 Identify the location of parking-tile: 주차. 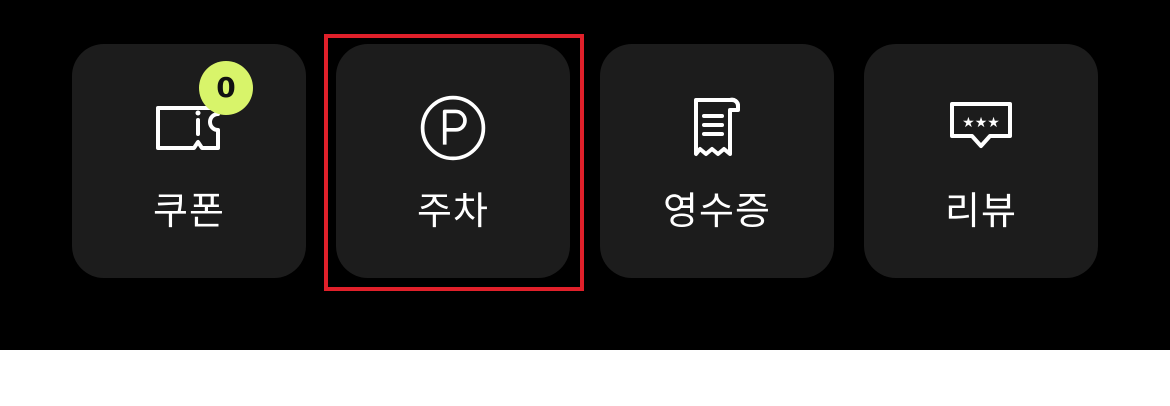
(453, 161).